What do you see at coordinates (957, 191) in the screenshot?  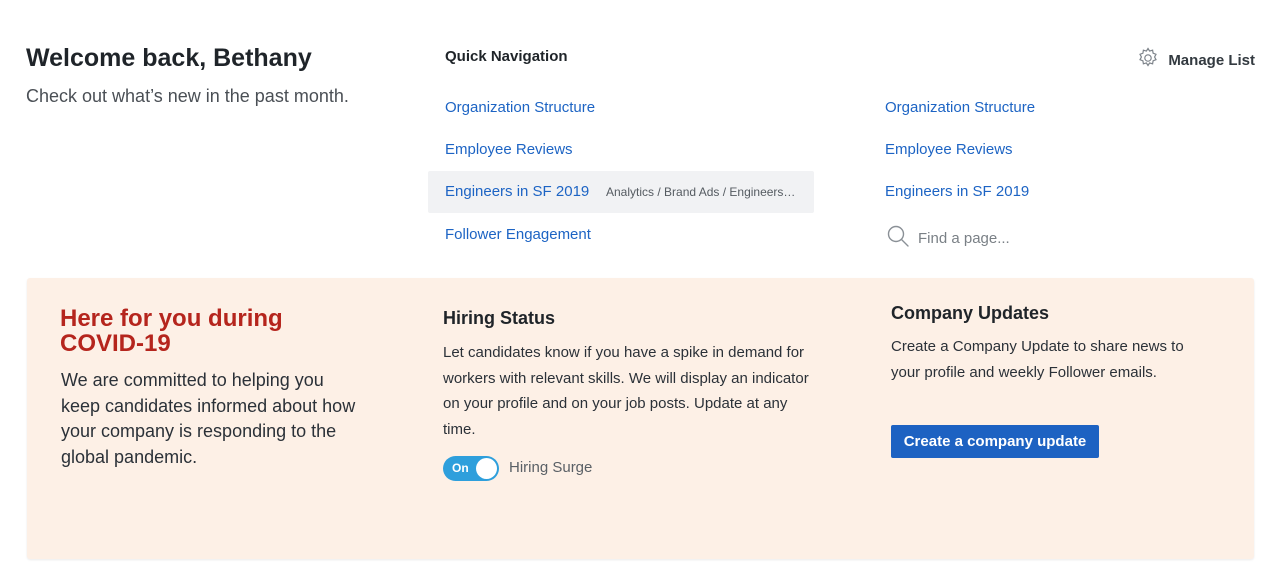 I see `quick-nav-right-link-engineers-sf-2019: Engineers in SF 2019` at bounding box center [957, 191].